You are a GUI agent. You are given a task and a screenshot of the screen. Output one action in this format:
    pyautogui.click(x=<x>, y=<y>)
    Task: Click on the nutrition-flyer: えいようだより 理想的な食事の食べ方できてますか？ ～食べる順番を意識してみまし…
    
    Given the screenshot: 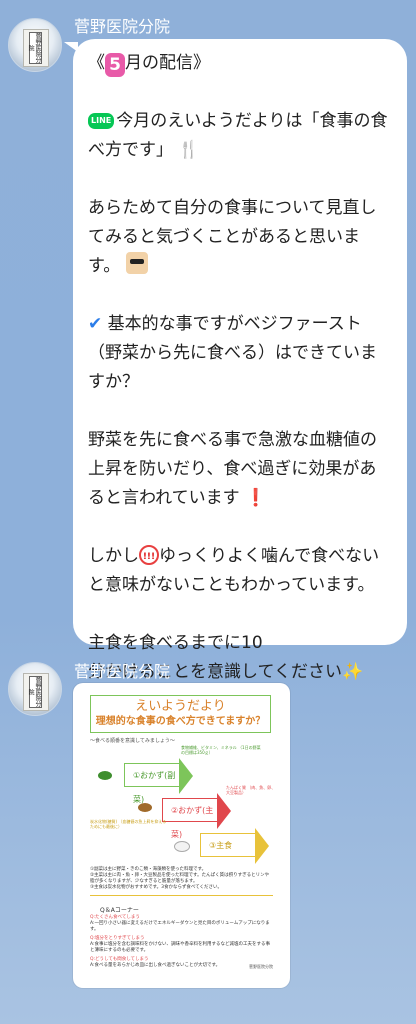 What is the action you would take?
    pyautogui.click(x=181, y=835)
    